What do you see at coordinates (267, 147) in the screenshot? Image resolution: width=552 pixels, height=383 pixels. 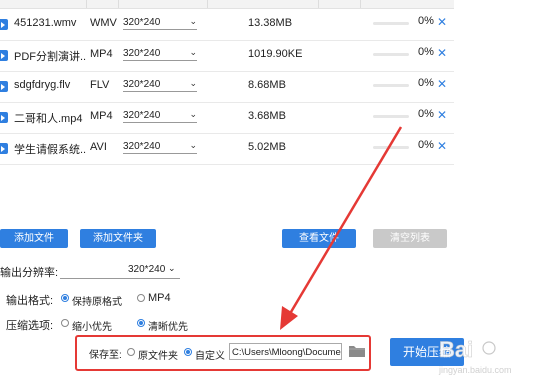 I see `file-size: 5.02MB` at bounding box center [267, 147].